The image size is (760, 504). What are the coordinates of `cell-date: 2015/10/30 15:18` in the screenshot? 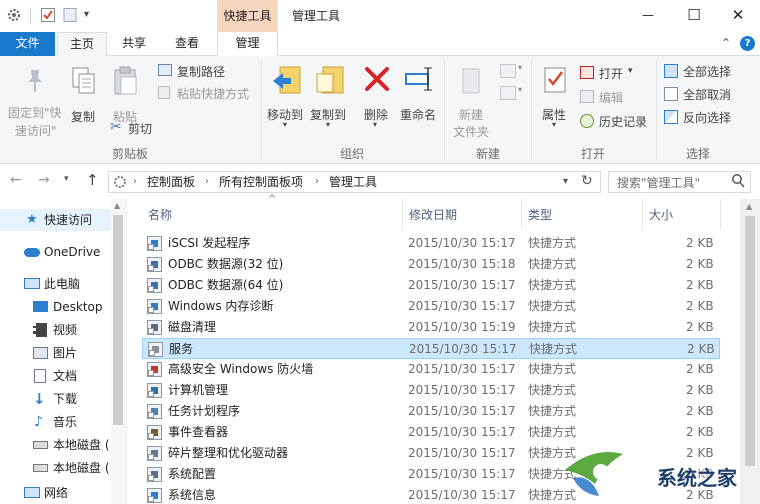 It's located at (462, 264).